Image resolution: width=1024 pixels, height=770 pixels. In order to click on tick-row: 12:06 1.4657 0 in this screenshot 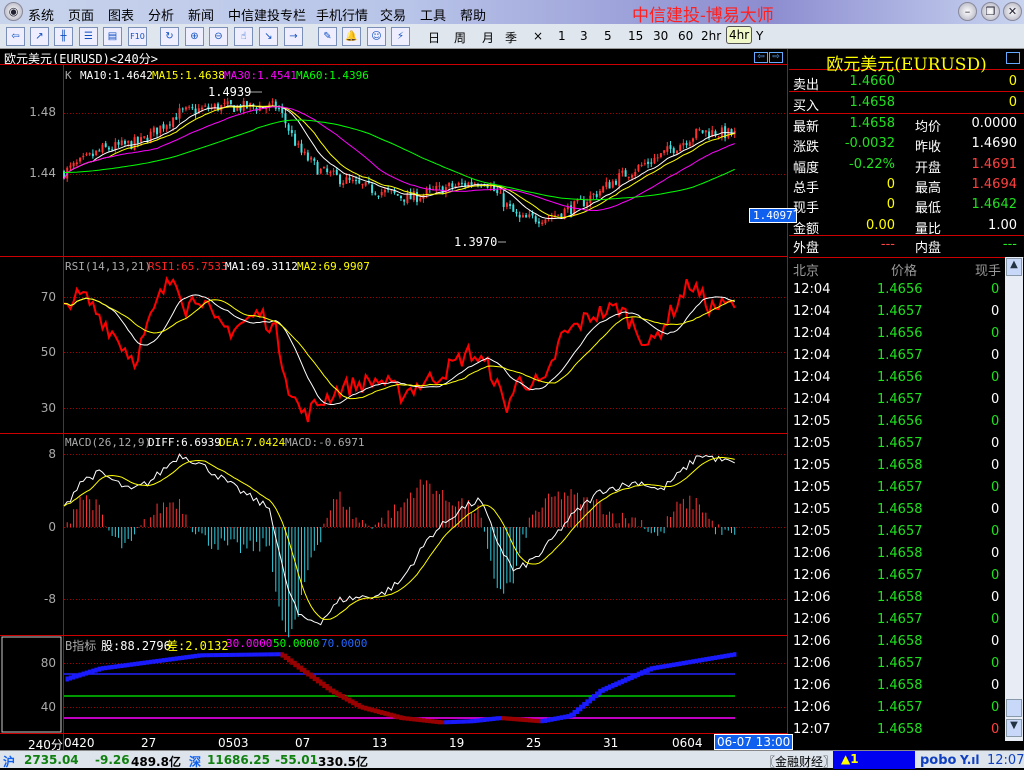, I will do `click(896, 576)`.